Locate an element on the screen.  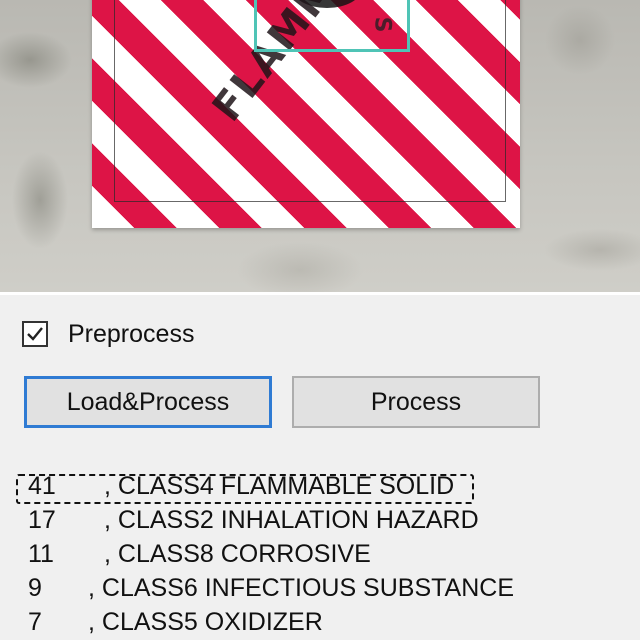
result-label: , CLASS6 INFECTIOUS SUBSTANCE is located at coordinates (301, 588).